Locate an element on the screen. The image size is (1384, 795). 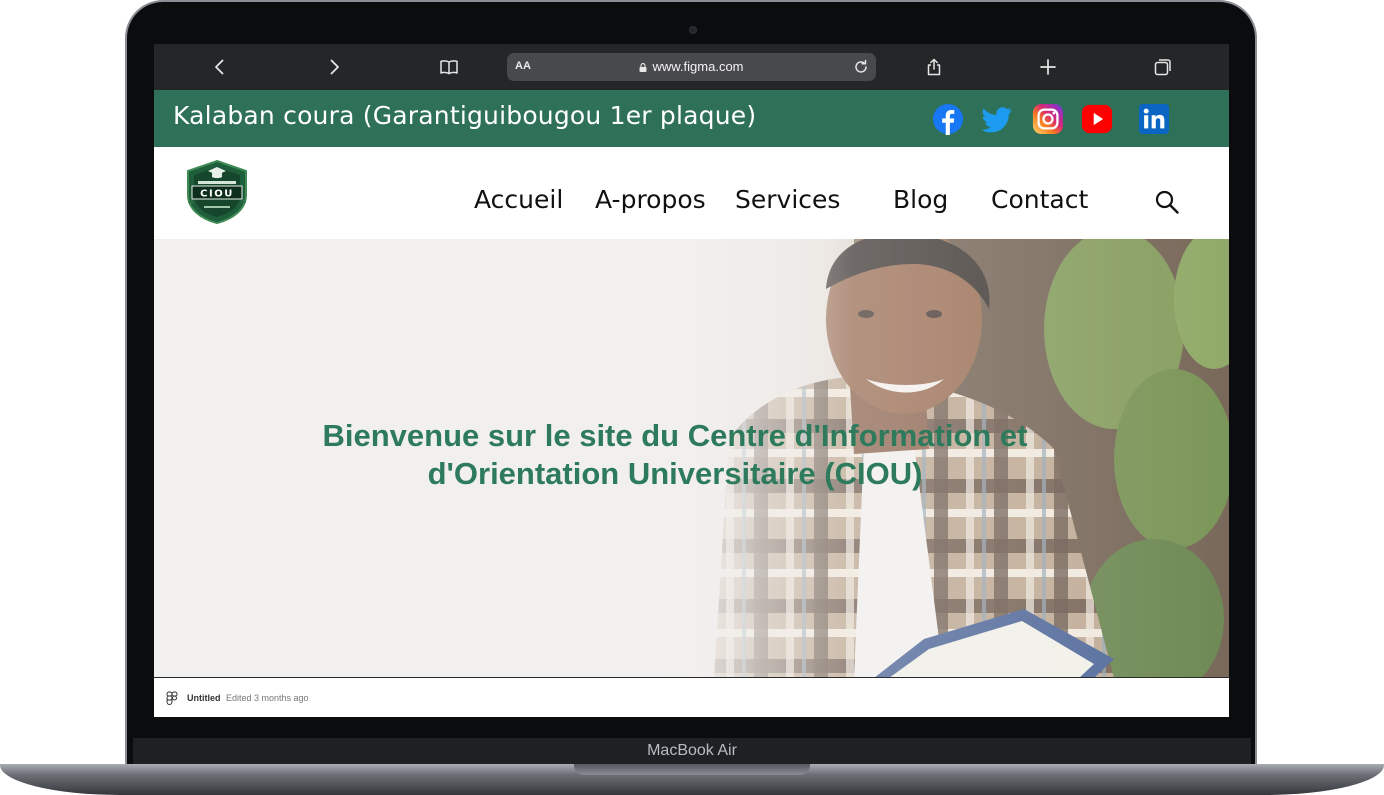
forward-icon is located at coordinates (334, 67).